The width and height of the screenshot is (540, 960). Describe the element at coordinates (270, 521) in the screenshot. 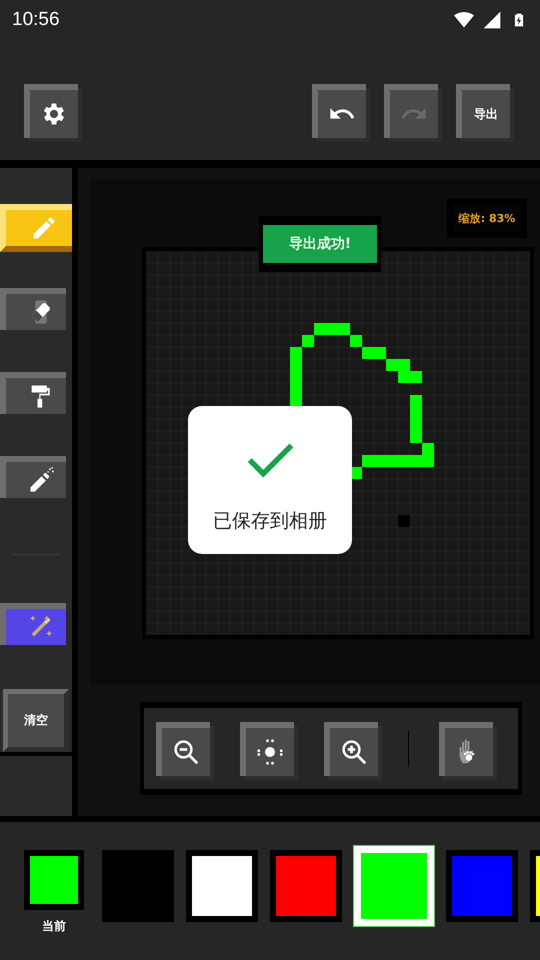

I see `saved-message: 已保存到相册` at that location.